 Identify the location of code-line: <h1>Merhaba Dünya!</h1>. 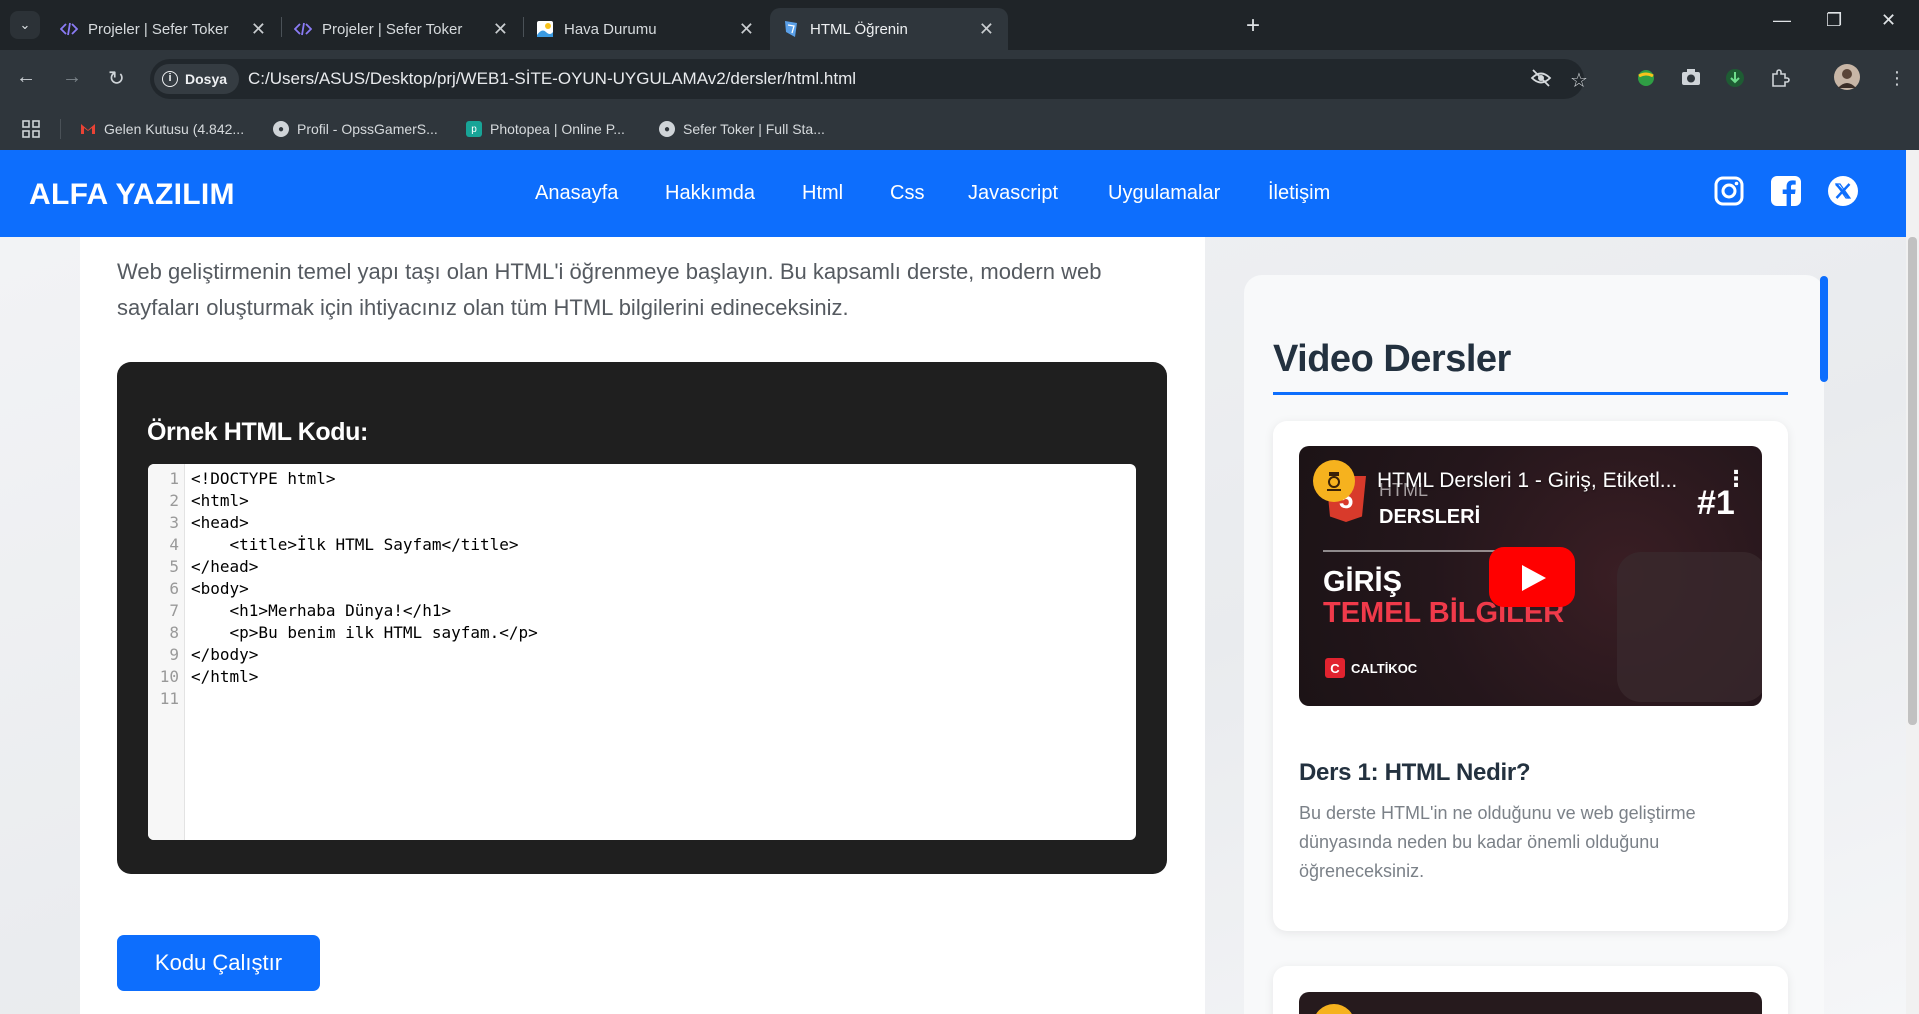
(321, 610).